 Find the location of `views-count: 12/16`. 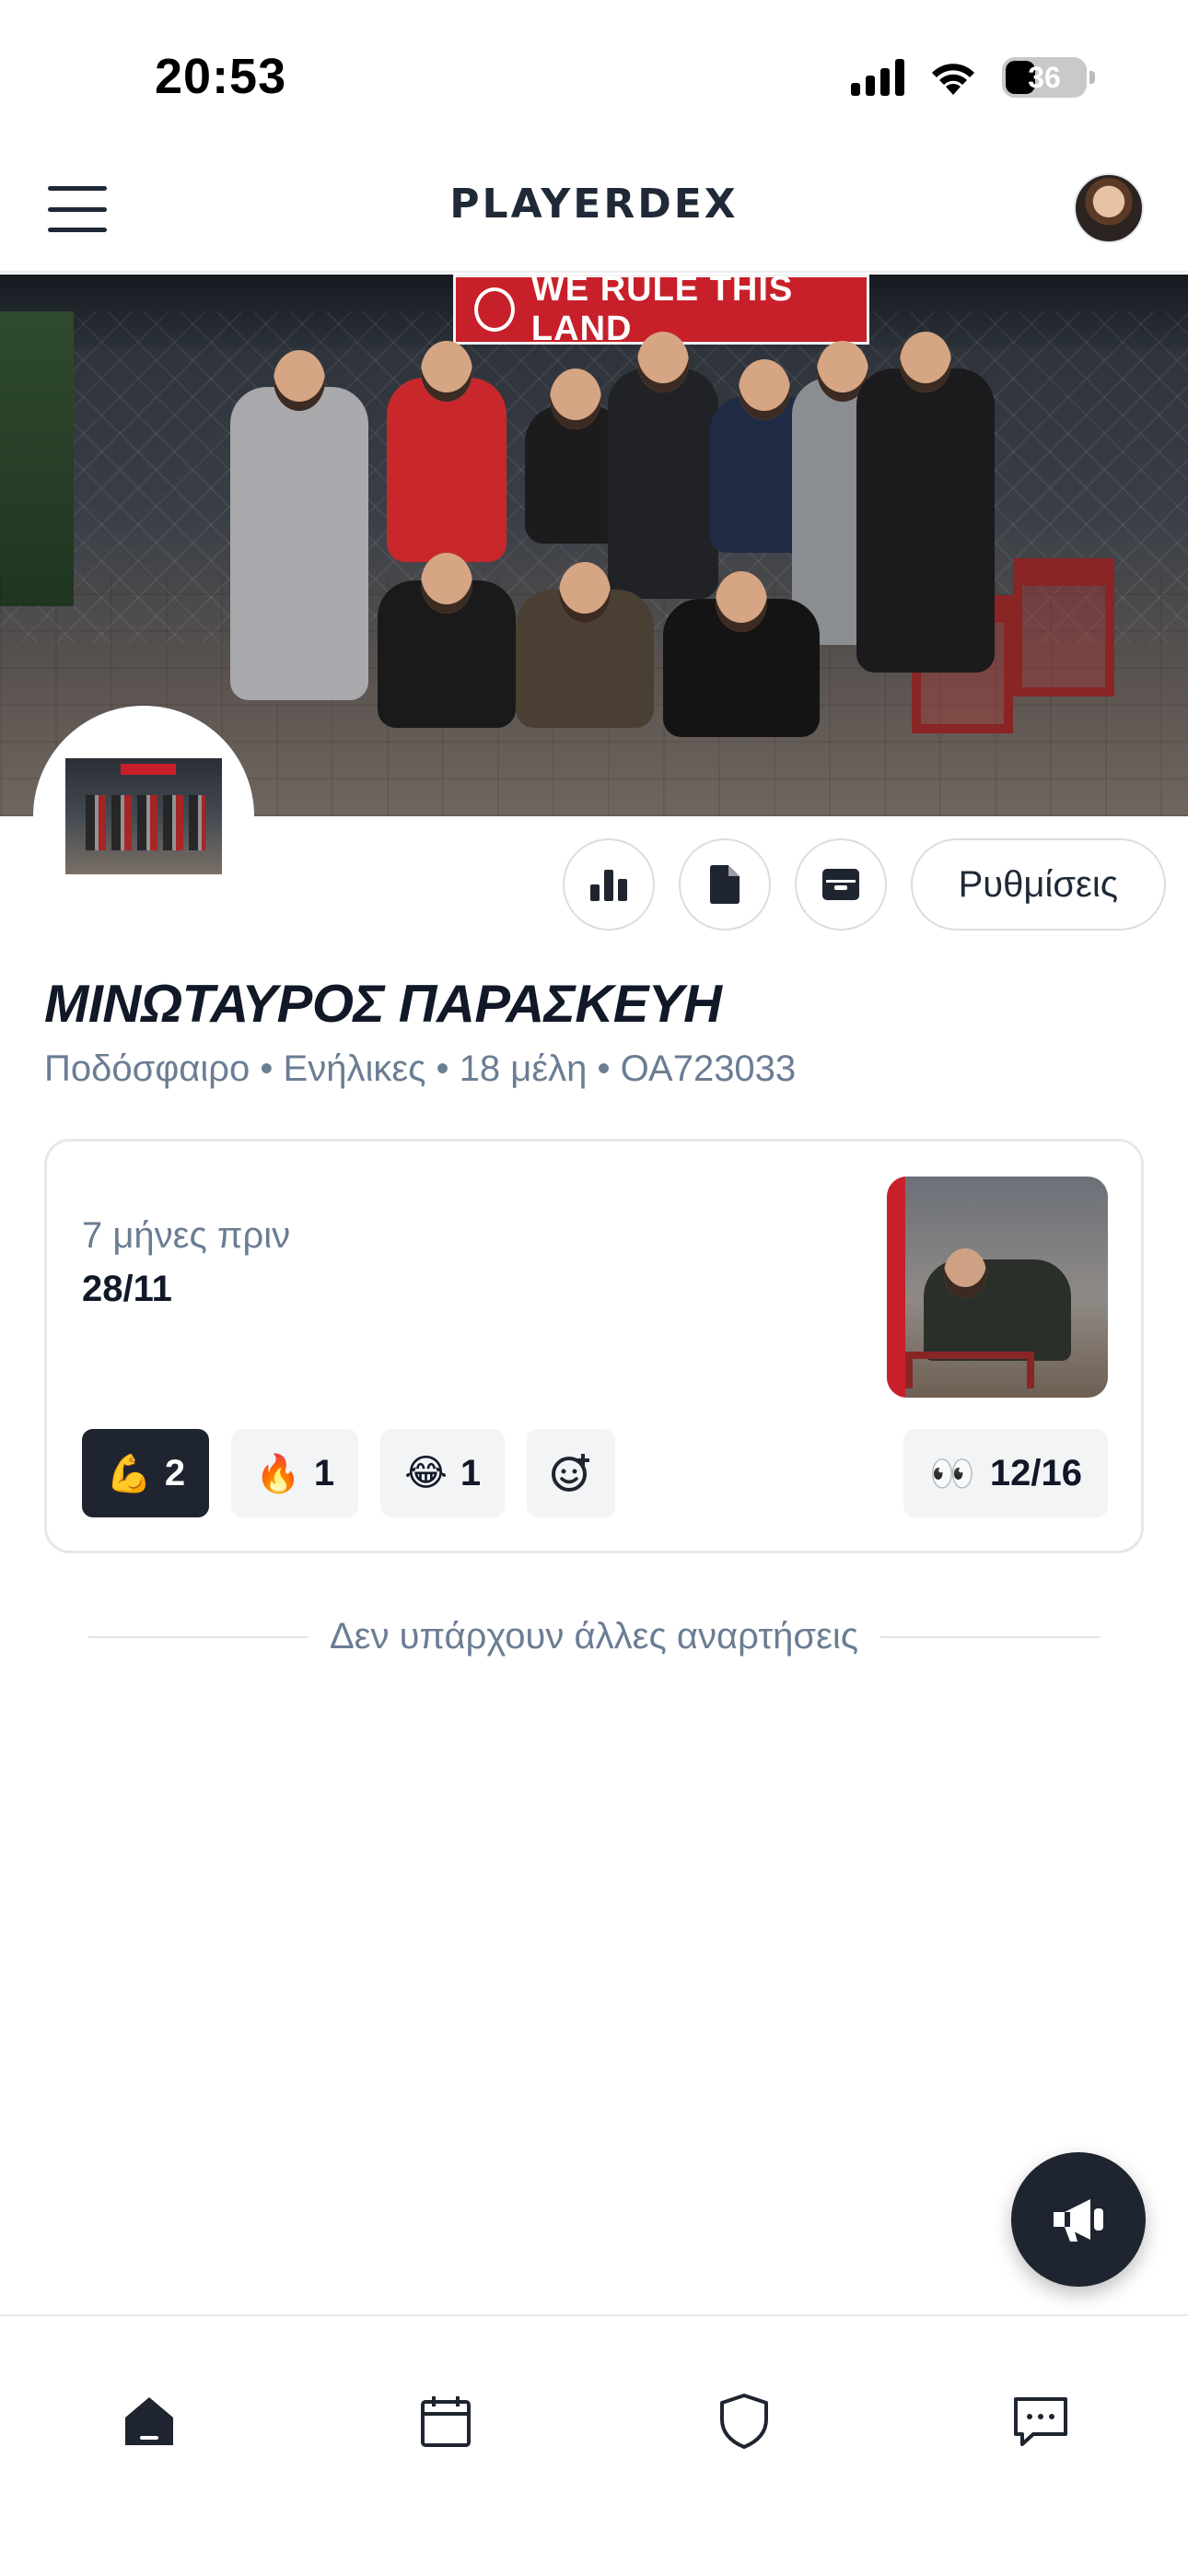

views-count: 12/16 is located at coordinates (1035, 1472).